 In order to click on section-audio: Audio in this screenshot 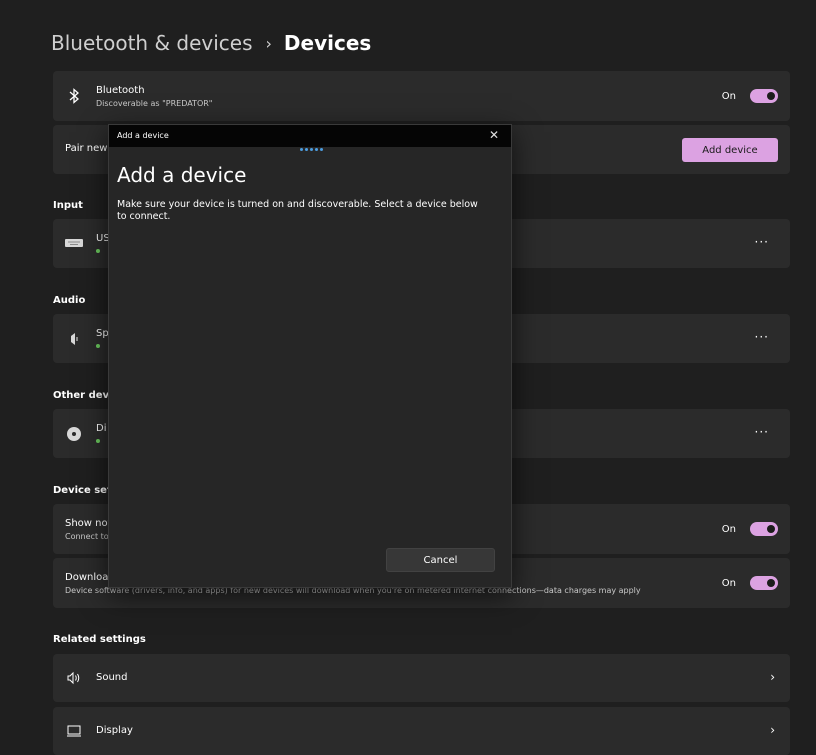, I will do `click(69, 300)`.